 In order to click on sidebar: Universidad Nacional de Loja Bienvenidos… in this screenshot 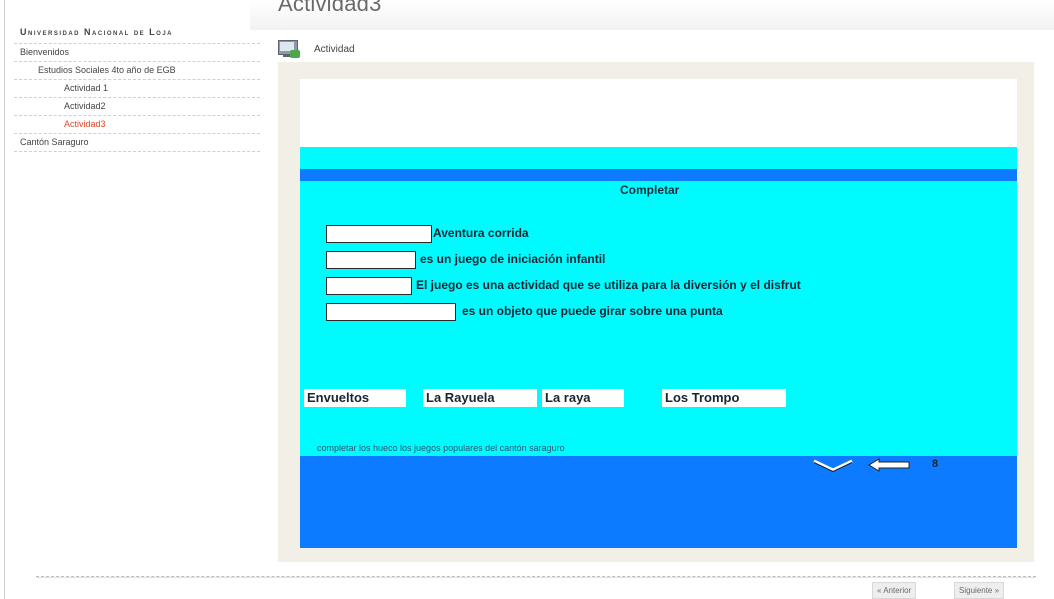, I will do `click(137, 88)`.